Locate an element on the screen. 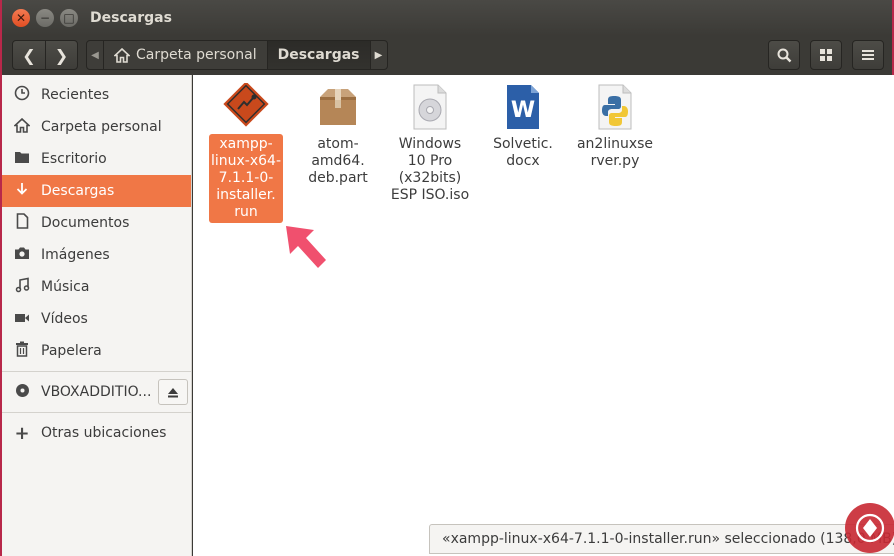 This screenshot has width=894, height=556. file-item-atom: atom- amd64. deb.part is located at coordinates (338, 136).